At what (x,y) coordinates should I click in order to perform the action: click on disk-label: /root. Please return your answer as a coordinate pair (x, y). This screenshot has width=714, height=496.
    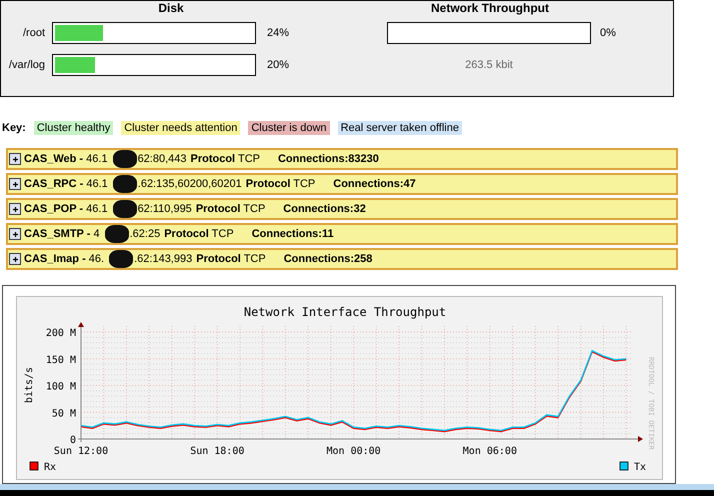
    Looking at the image, I should click on (33, 33).